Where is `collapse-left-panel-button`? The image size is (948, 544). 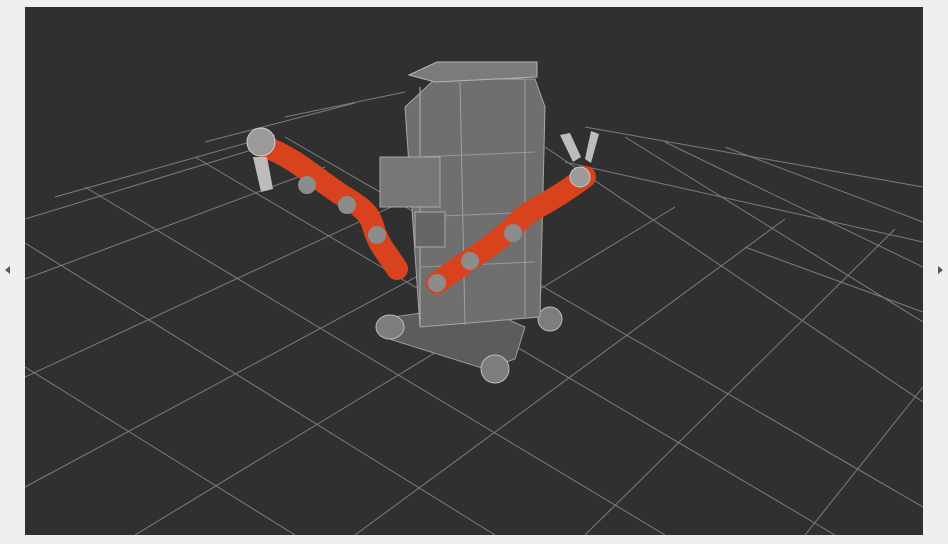 collapse-left-panel-button is located at coordinates (8, 270).